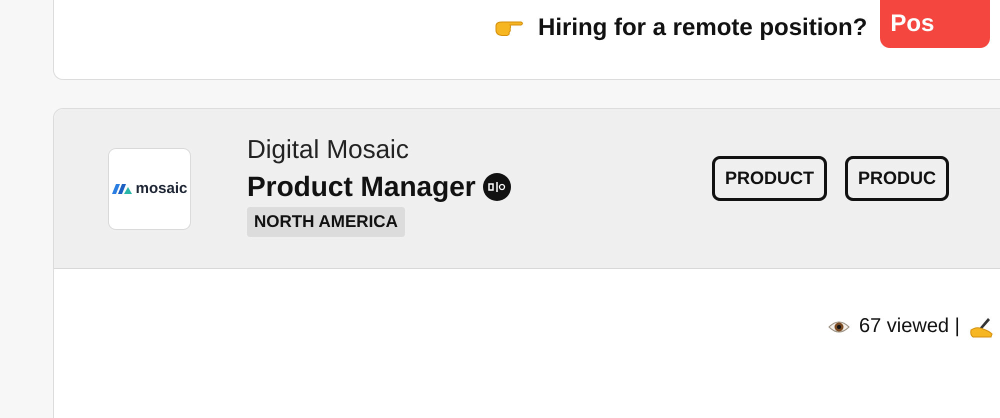 This screenshot has width=1000, height=418. I want to click on badge-icon, so click(496, 187).